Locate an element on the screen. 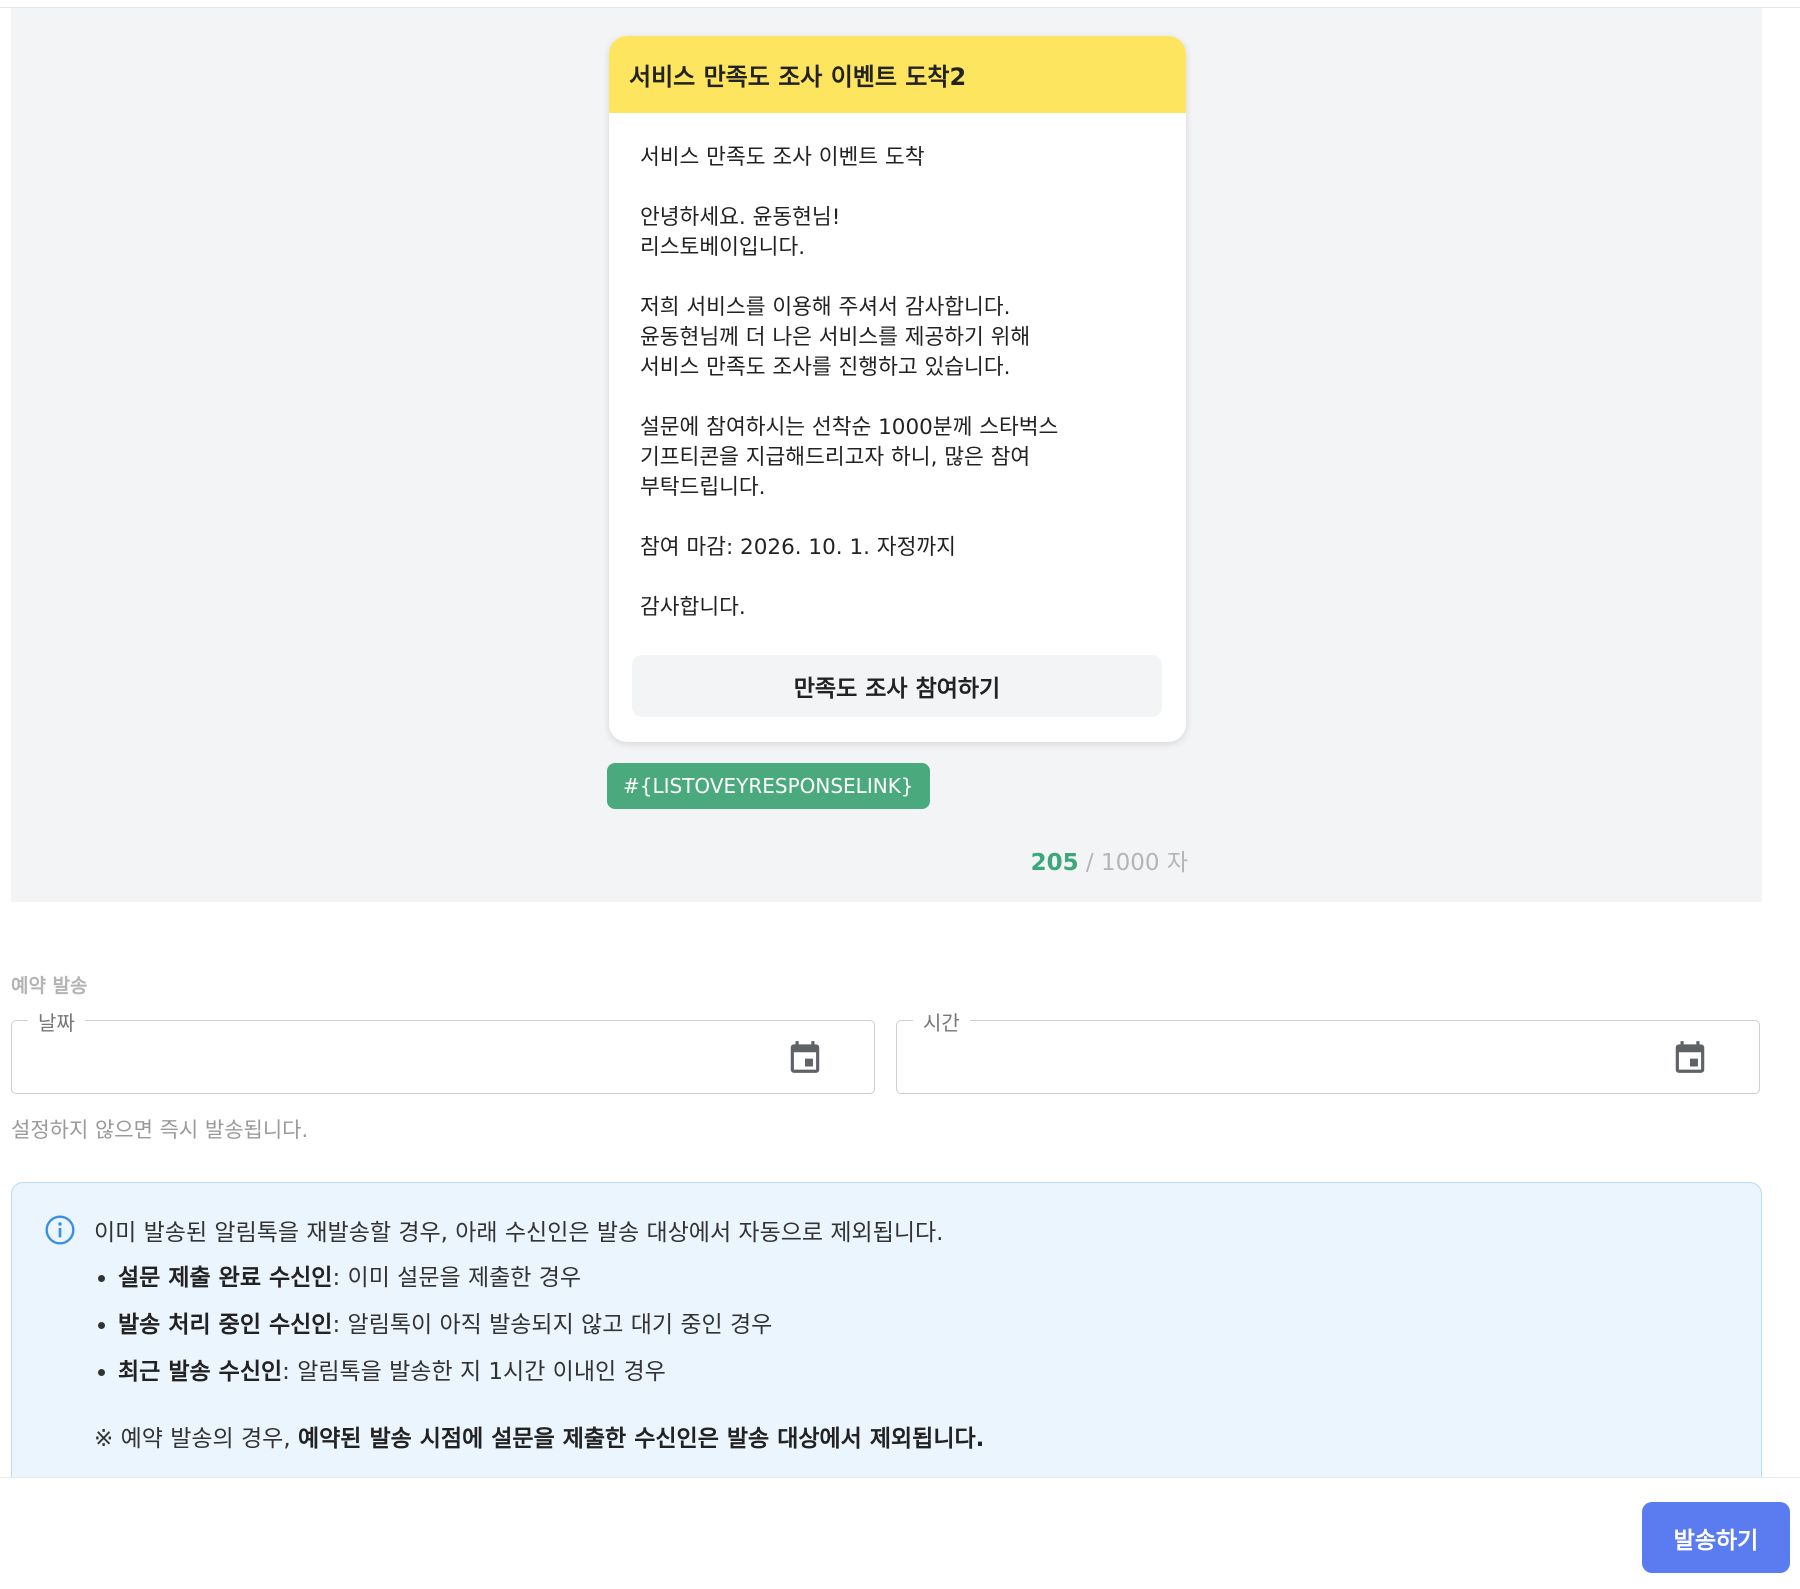  date-field: 날짜 is located at coordinates (443, 1050).